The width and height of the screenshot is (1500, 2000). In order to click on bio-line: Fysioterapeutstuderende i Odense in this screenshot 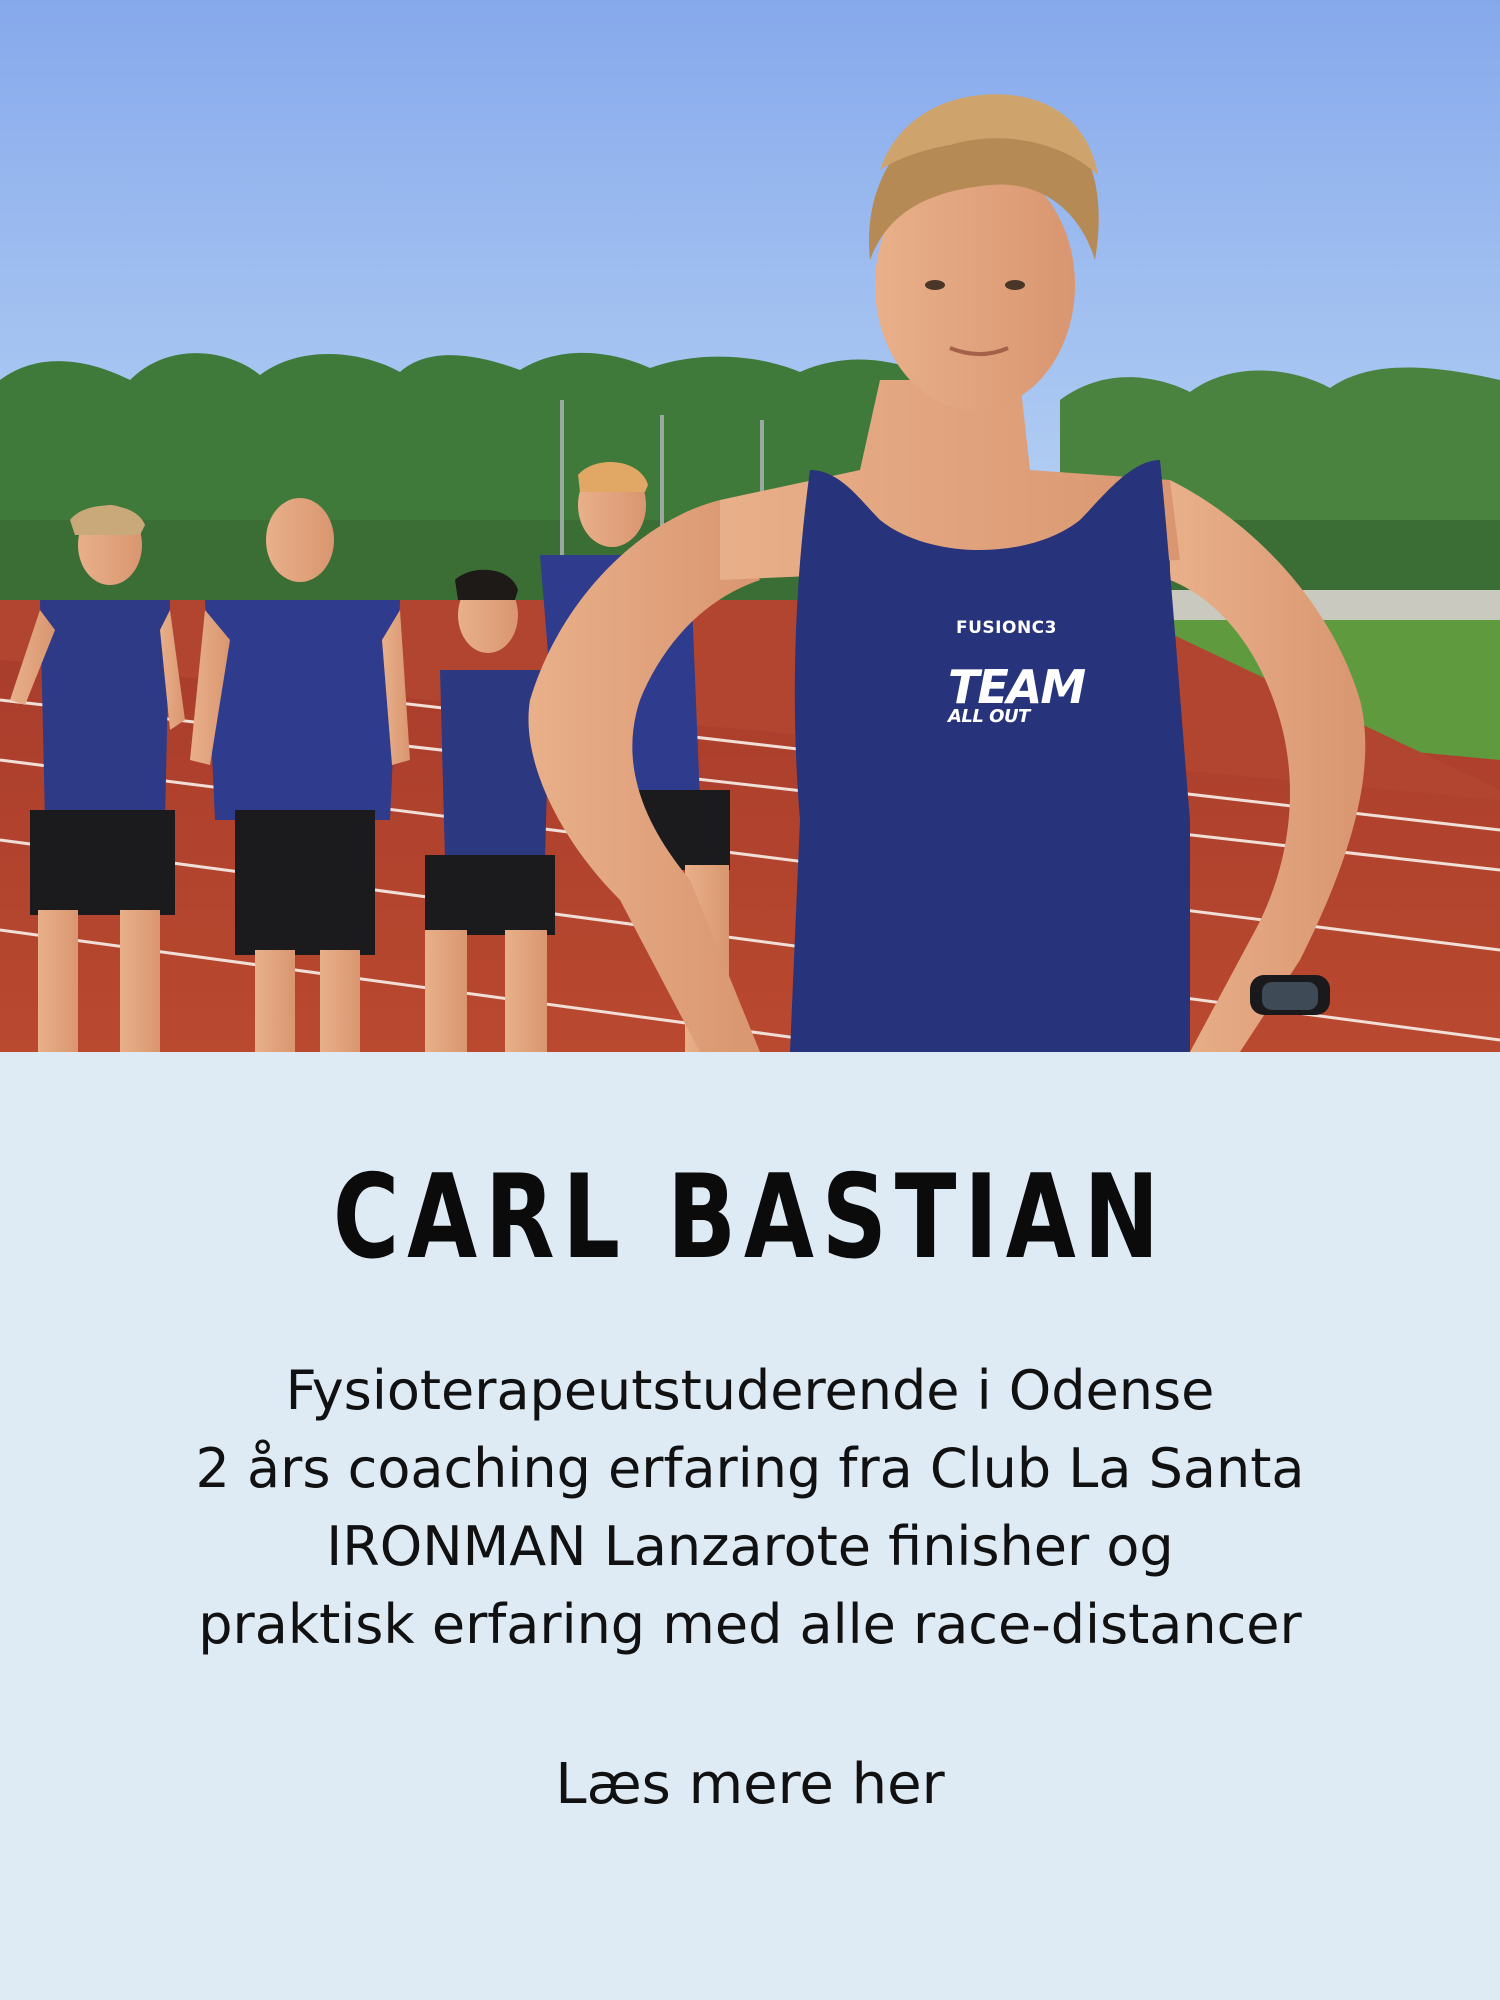, I will do `click(750, 1390)`.